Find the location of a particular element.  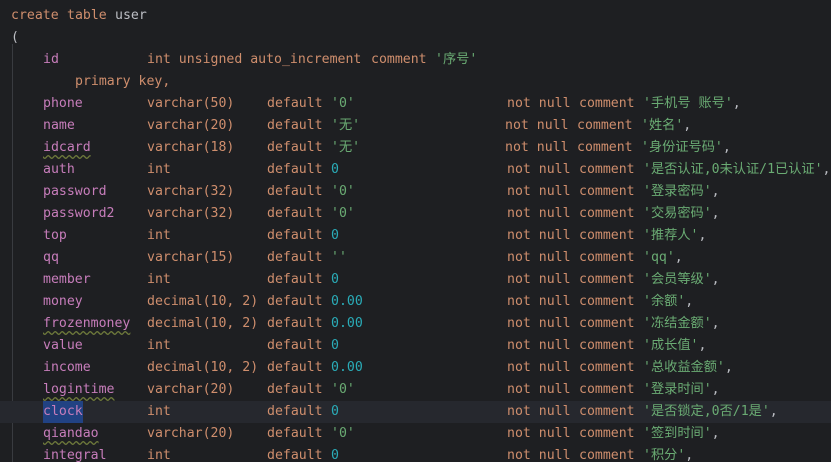

column-type-id: int unsigned auto_increment is located at coordinates (254, 59).